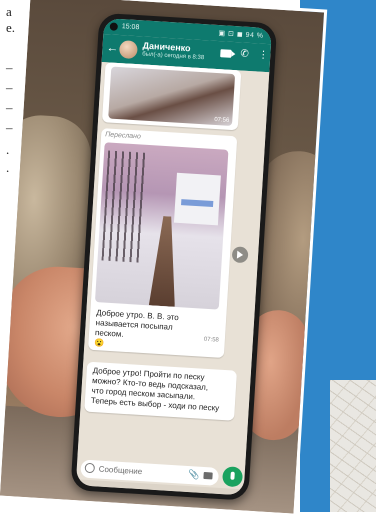 This screenshot has height=517, width=376. Describe the element at coordinates (232, 477) in the screenshot. I see `mic-icon` at that location.